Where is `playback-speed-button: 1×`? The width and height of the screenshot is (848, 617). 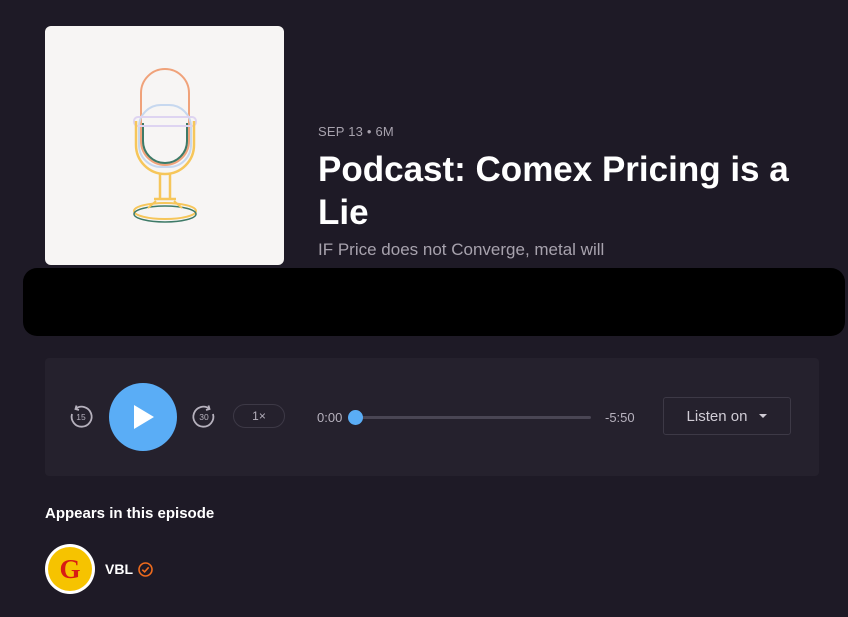
playback-speed-button: 1× is located at coordinates (259, 416).